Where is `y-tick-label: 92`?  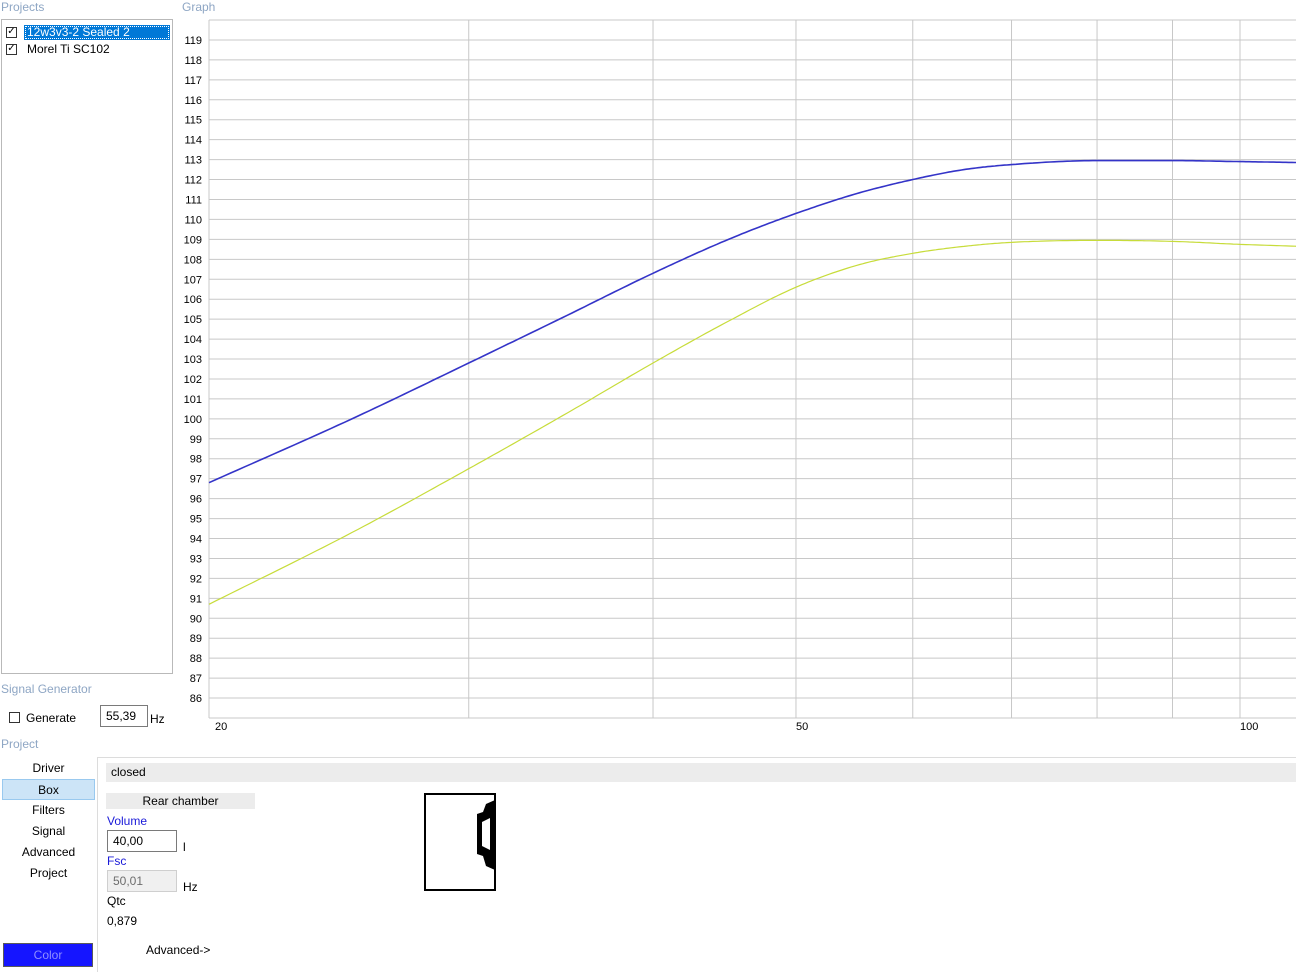 y-tick-label: 92 is located at coordinates (196, 579).